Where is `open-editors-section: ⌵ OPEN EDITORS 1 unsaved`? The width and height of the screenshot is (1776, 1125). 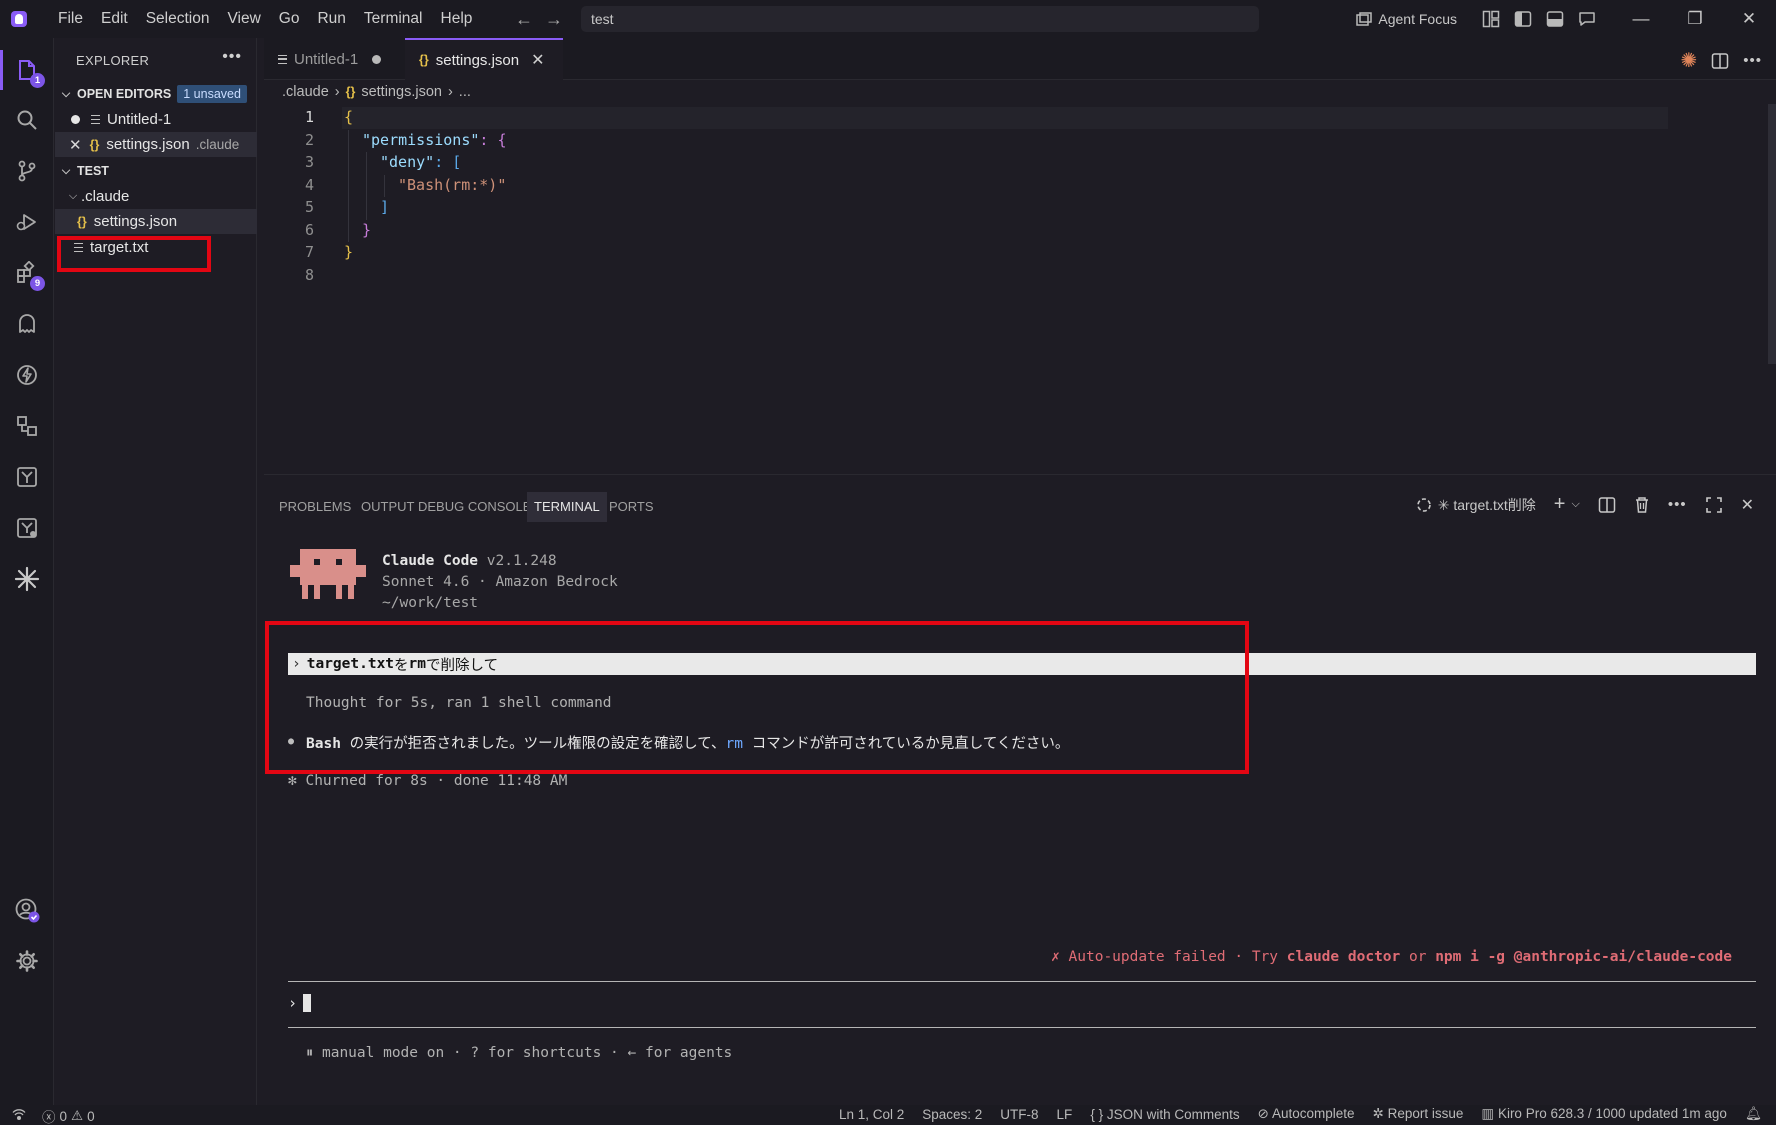 open-editors-section: ⌵ OPEN EDITORS 1 unsaved is located at coordinates (156, 94).